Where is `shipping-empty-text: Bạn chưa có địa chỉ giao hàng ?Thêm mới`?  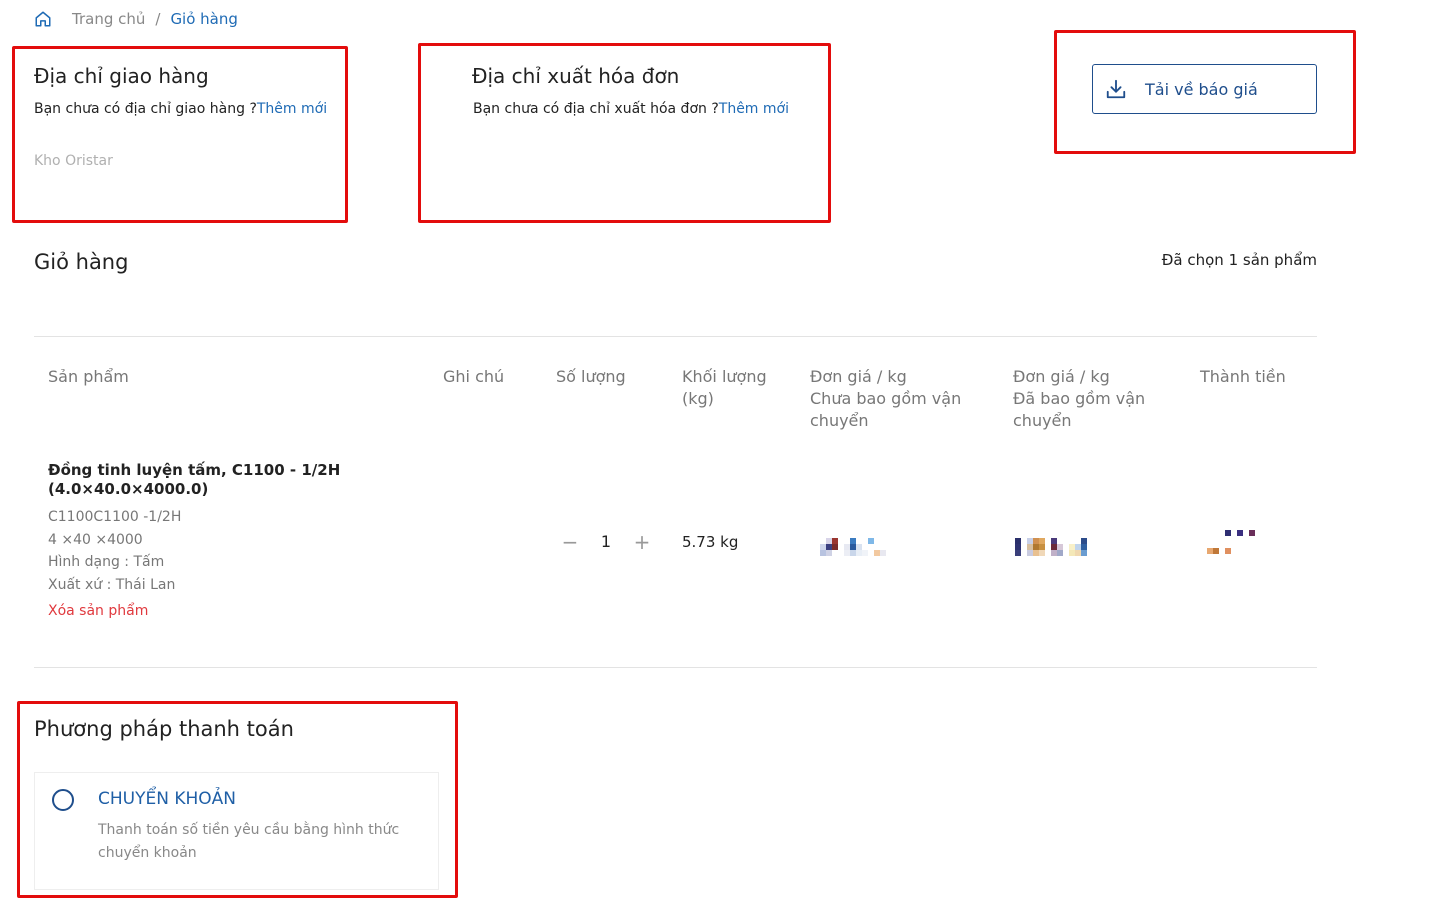 shipping-empty-text: Bạn chưa có địa chỉ giao hàng ?Thêm mới is located at coordinates (180, 109).